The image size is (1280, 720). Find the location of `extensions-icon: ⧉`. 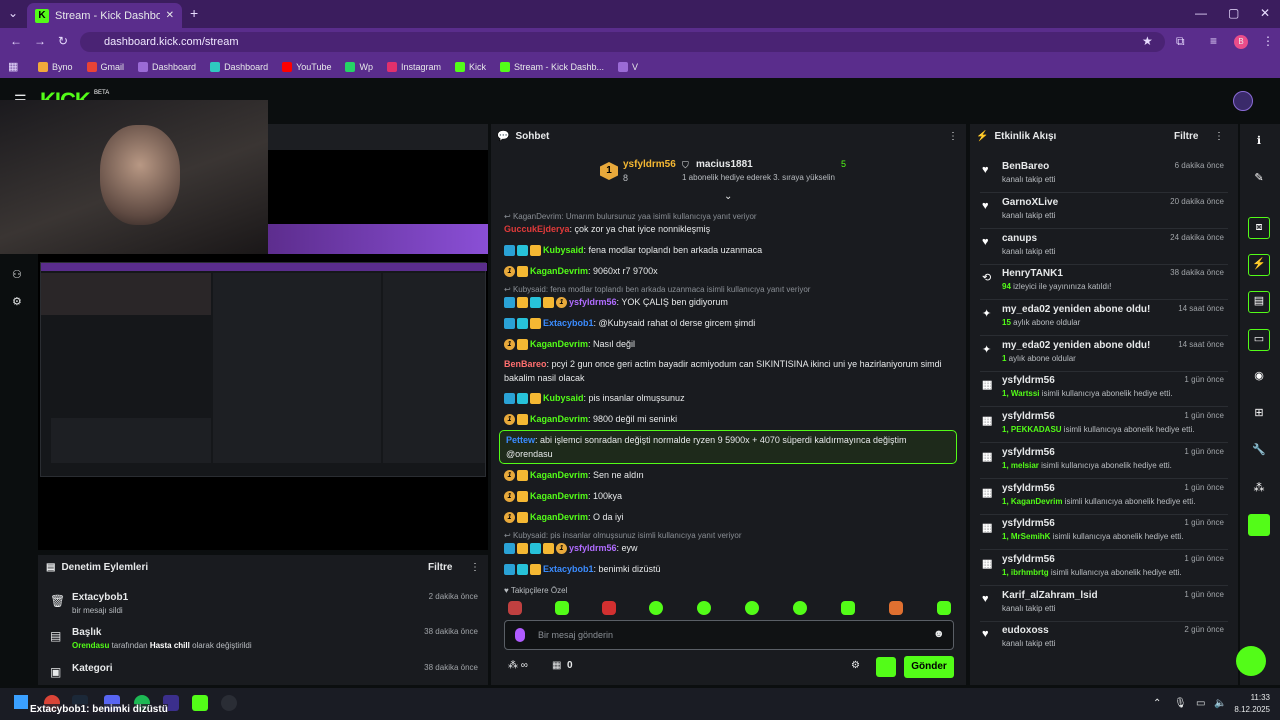

extensions-icon: ⧉ is located at coordinates (1180, 41).